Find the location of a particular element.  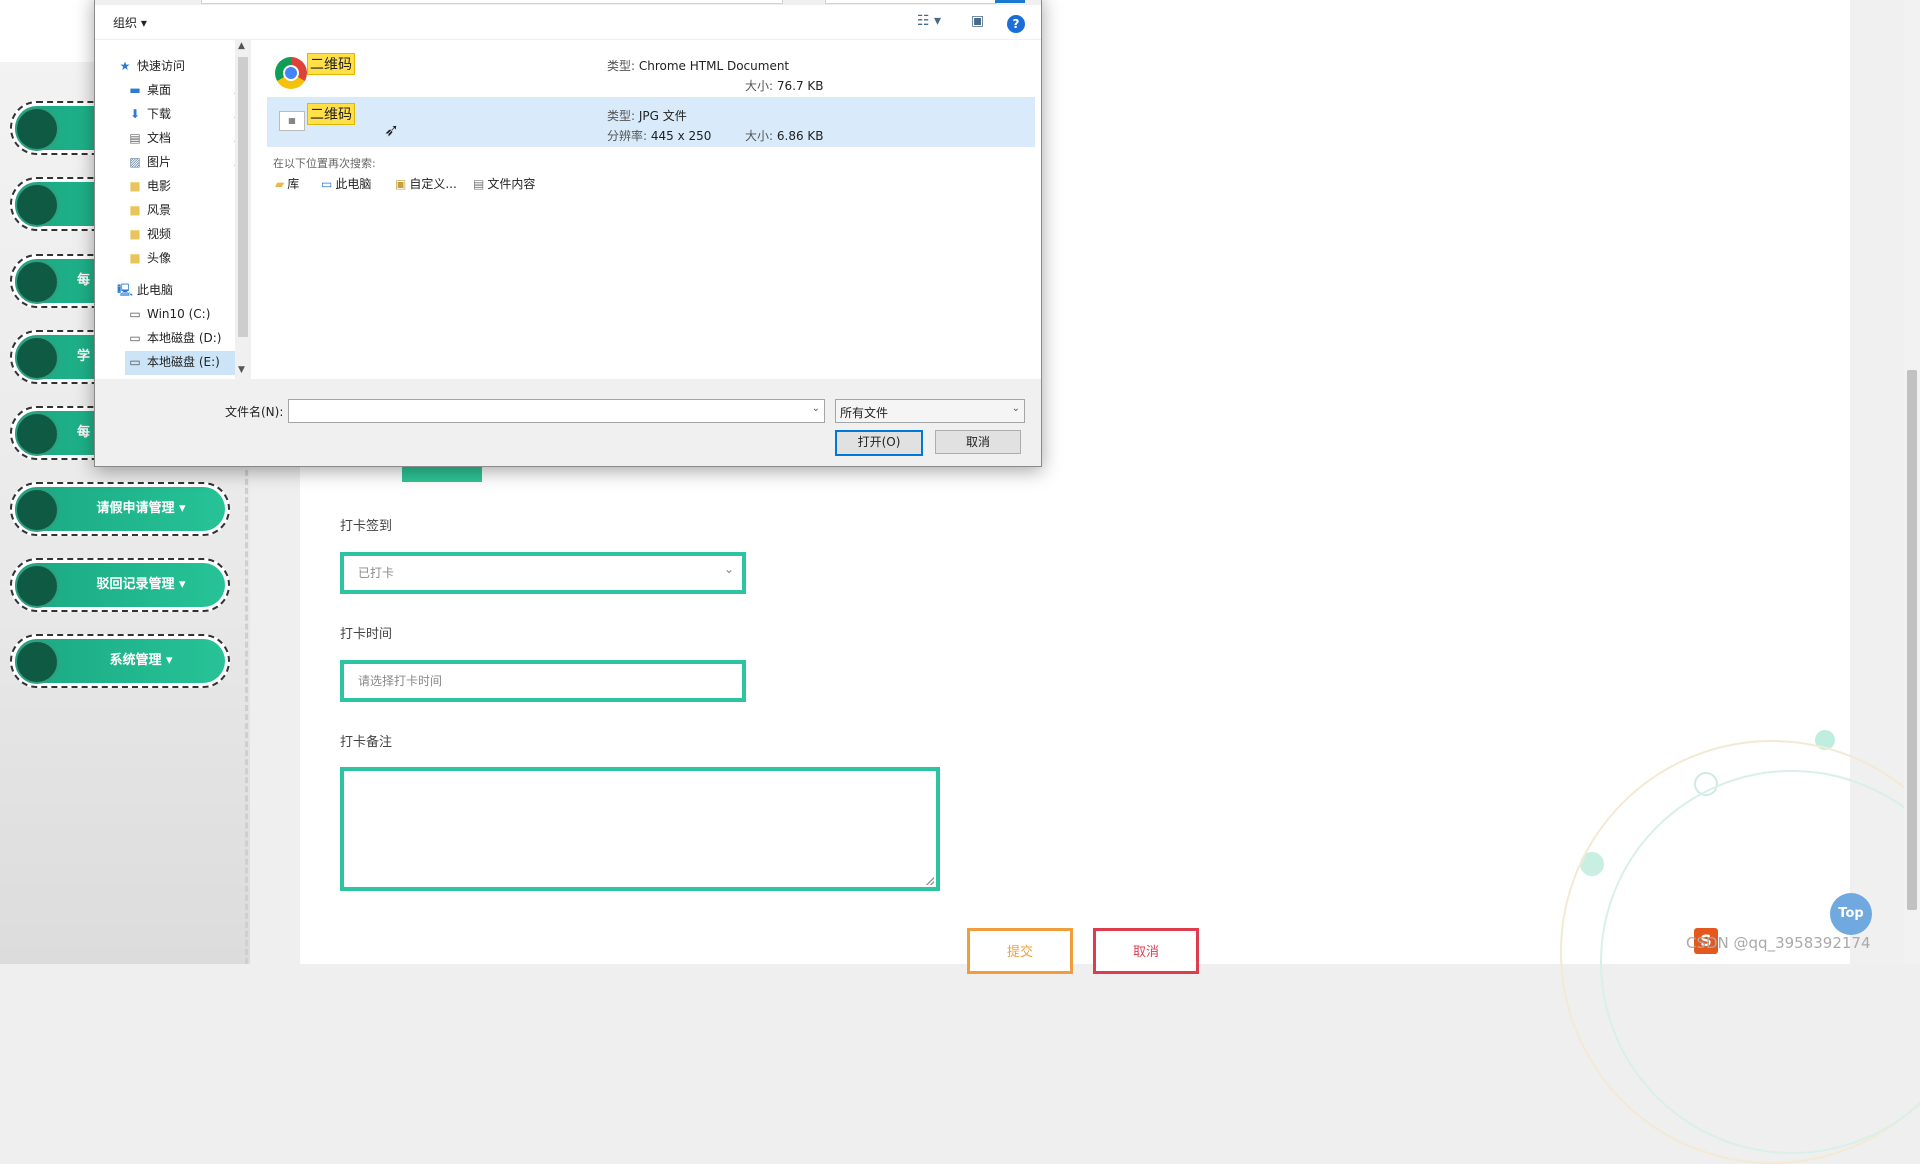

help-icon: ? is located at coordinates (1016, 24).